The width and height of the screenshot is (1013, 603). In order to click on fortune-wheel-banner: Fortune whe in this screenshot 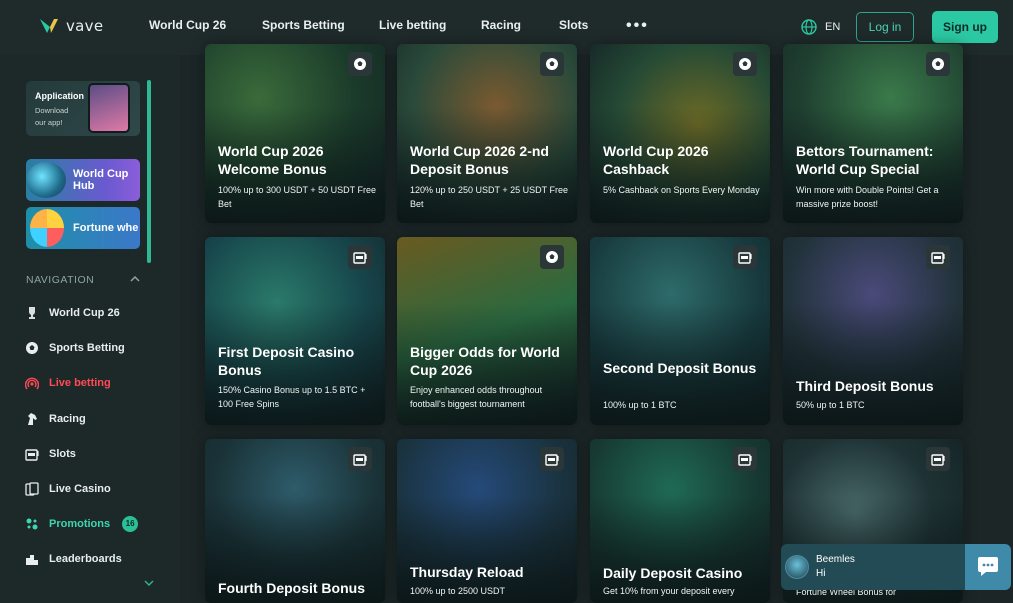, I will do `click(83, 228)`.